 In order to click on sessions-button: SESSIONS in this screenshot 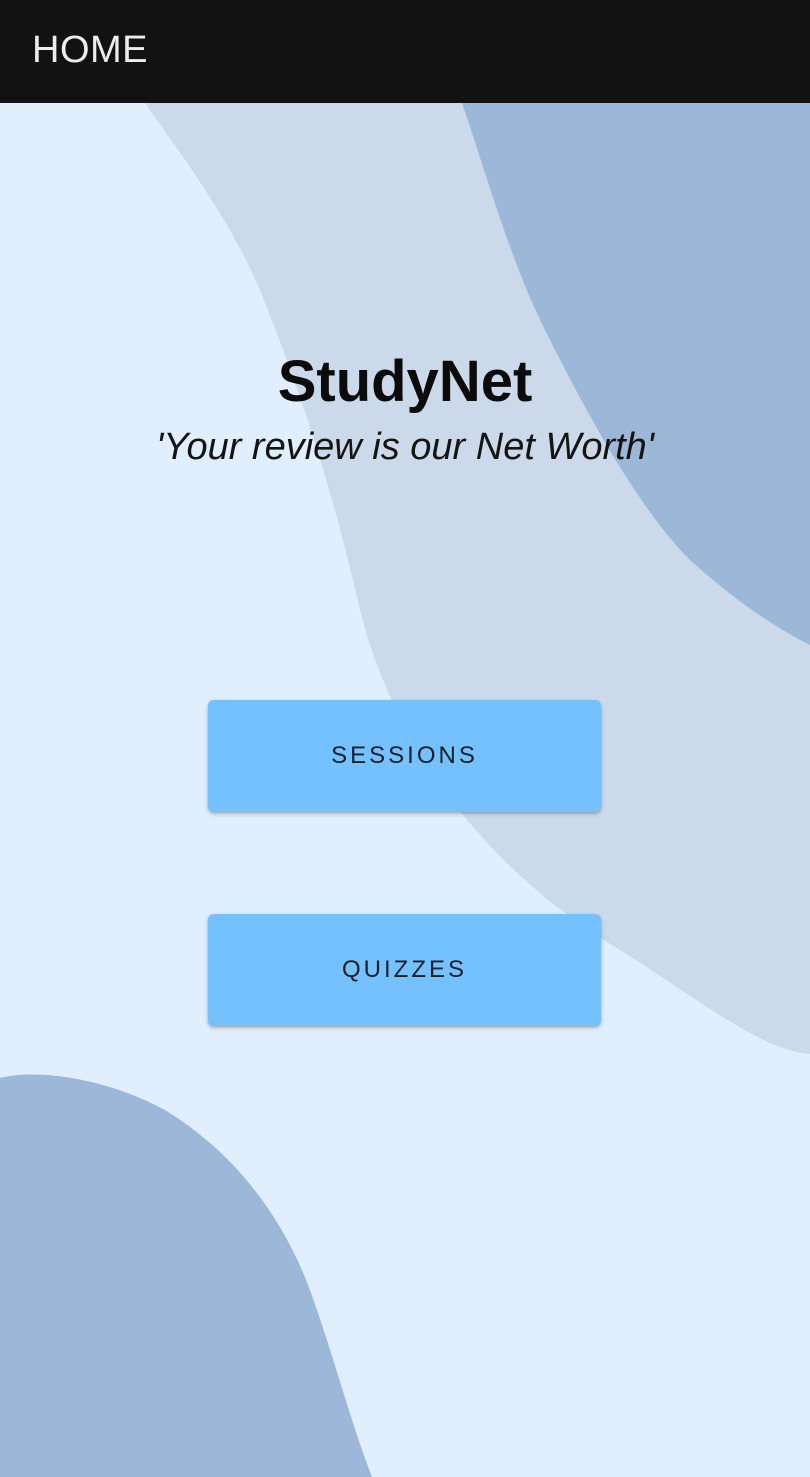, I will do `click(404, 756)`.